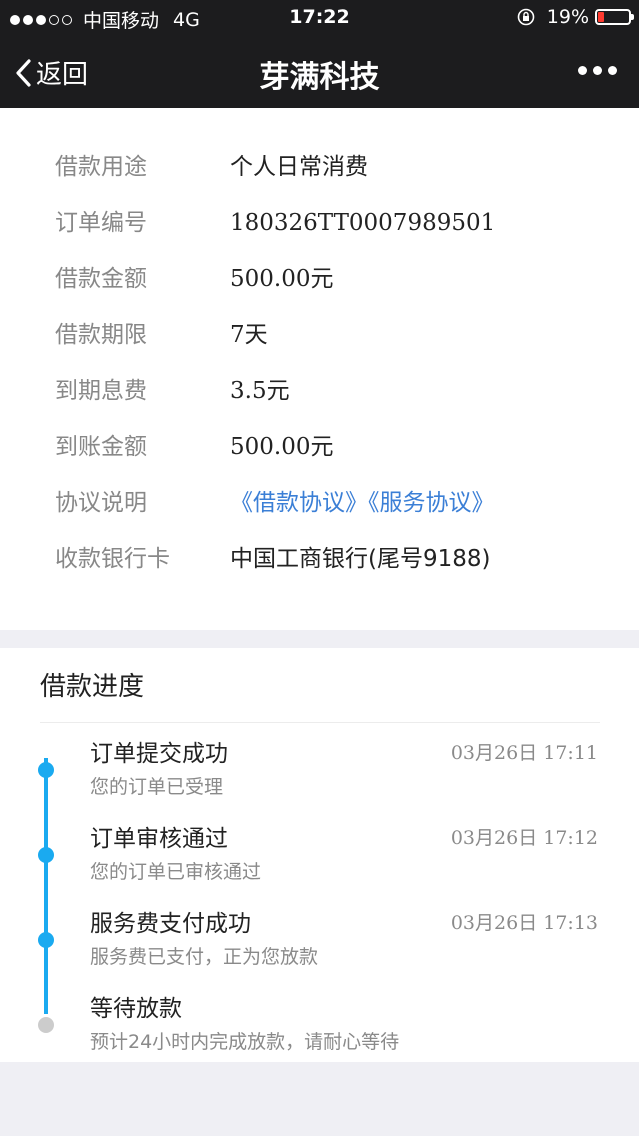 This screenshot has width=639, height=1136. Describe the element at coordinates (299, 167) in the screenshot. I see `detail-value: 个人日常消费` at that location.